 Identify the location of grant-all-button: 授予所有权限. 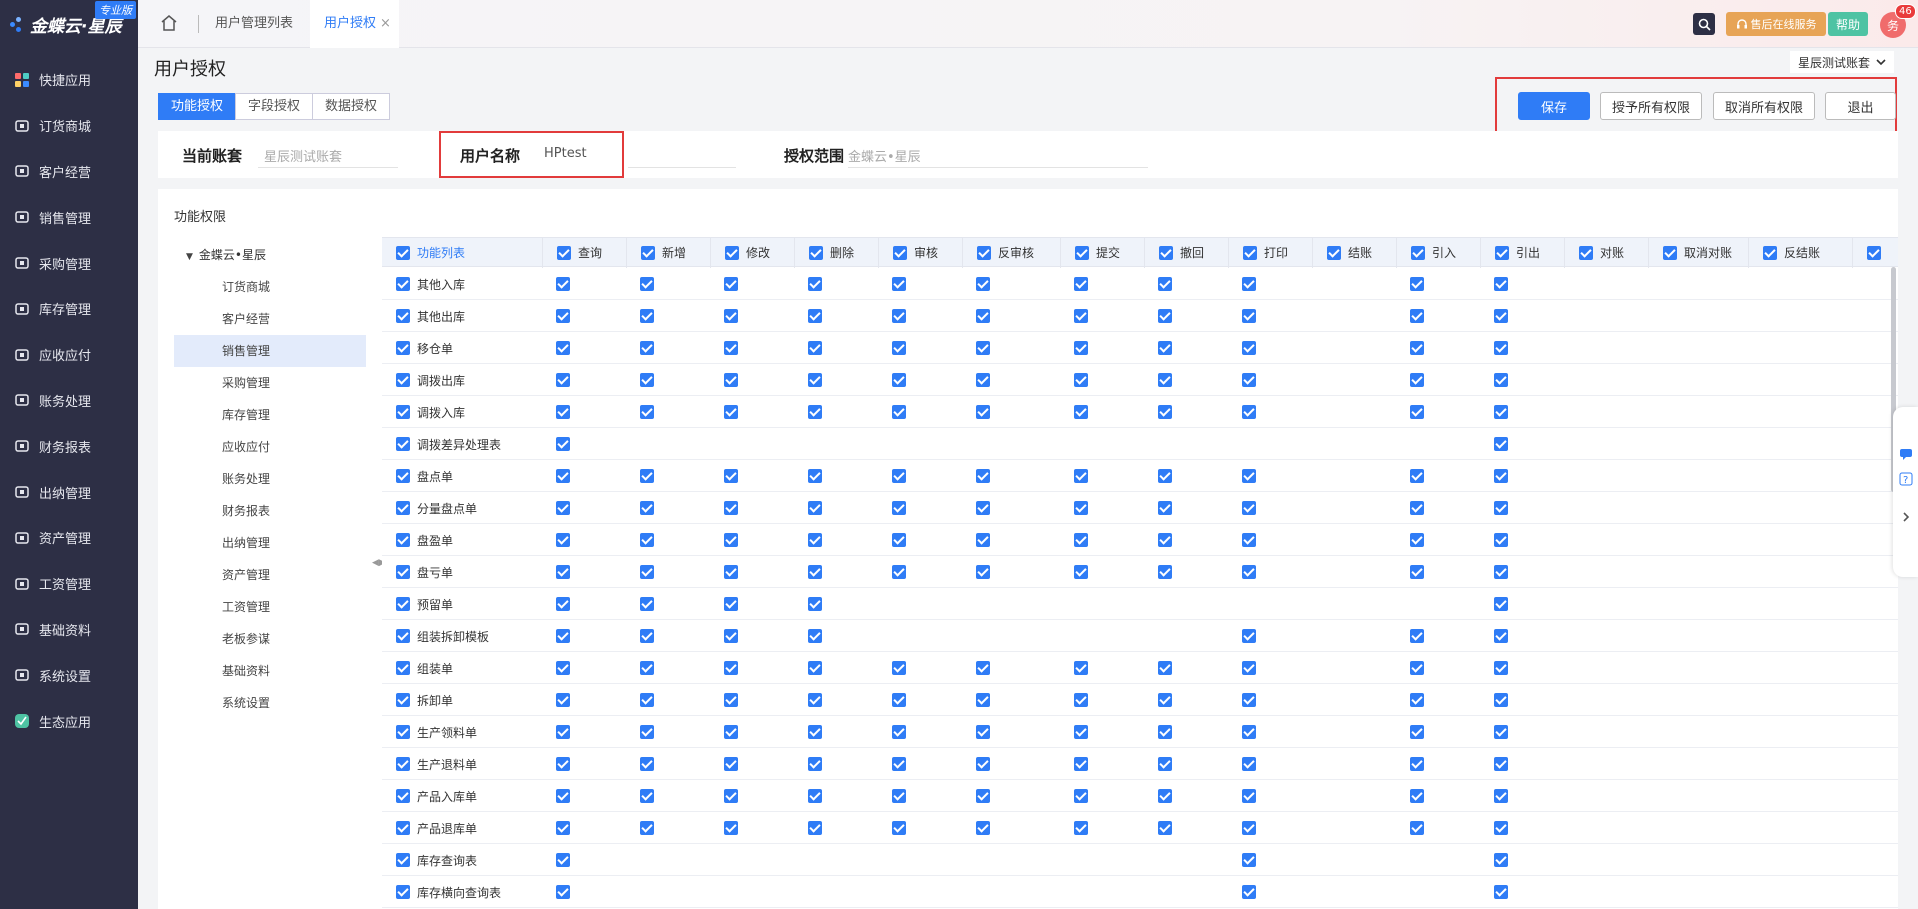
(1651, 106).